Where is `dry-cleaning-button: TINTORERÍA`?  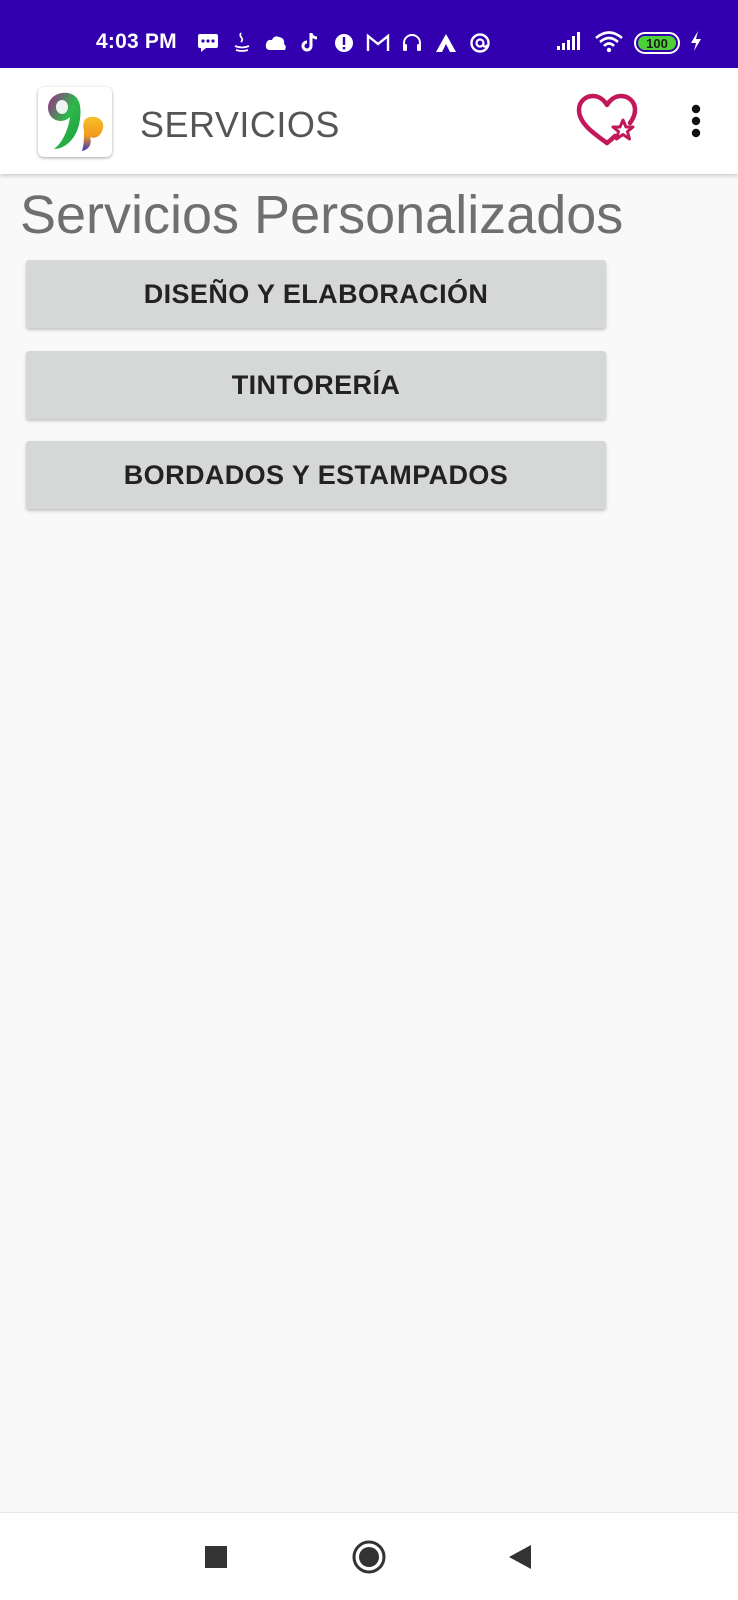 dry-cleaning-button: TINTORERÍA is located at coordinates (316, 385).